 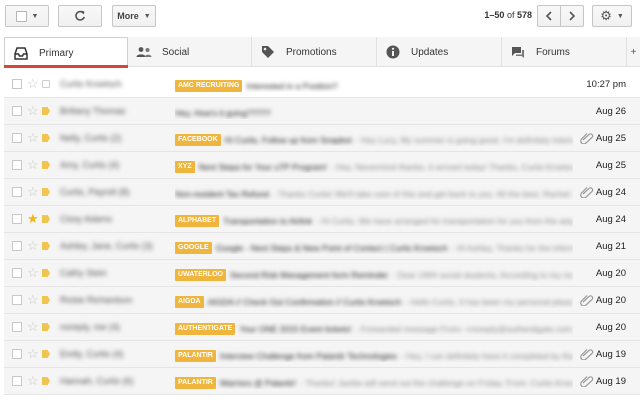 I want to click on sender: Nelly, Curtis (2), so click(x=91, y=138).